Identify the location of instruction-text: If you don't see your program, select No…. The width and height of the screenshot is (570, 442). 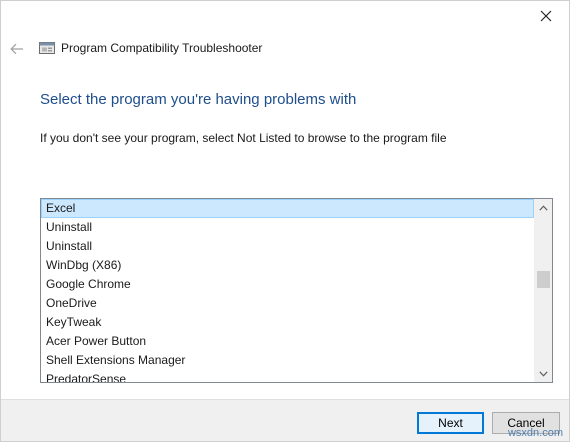
(243, 138).